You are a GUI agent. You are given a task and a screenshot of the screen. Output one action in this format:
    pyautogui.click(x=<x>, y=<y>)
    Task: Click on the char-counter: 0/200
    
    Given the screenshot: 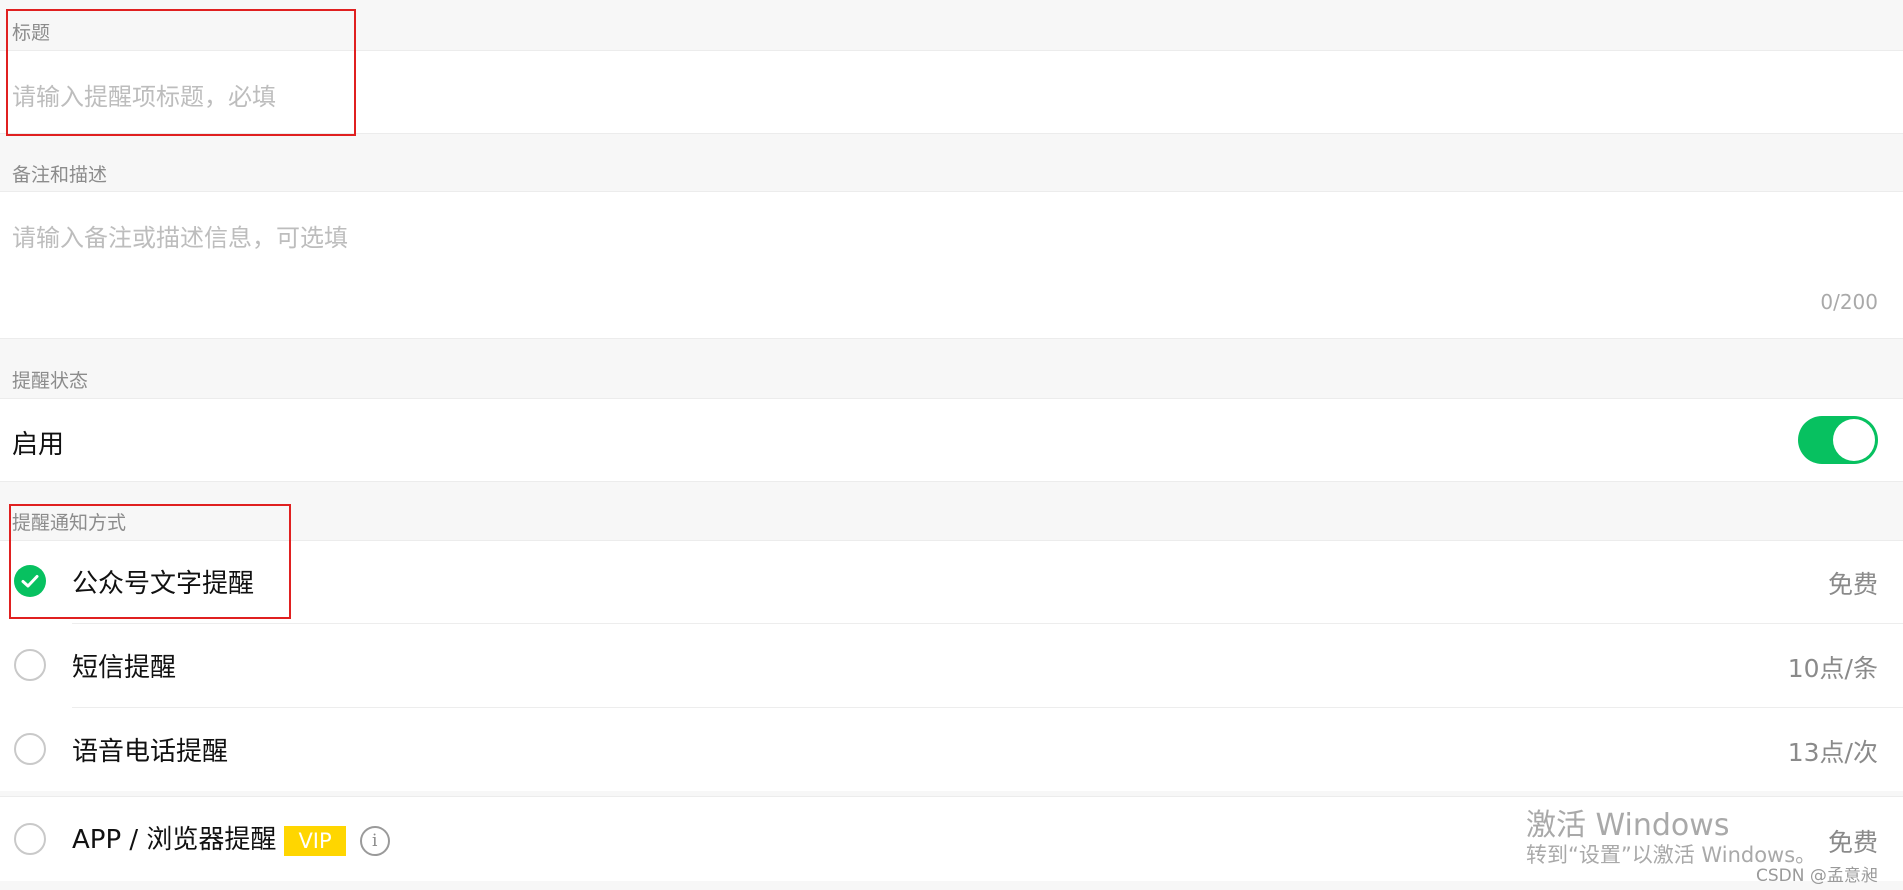 What is the action you would take?
    pyautogui.click(x=1849, y=302)
    